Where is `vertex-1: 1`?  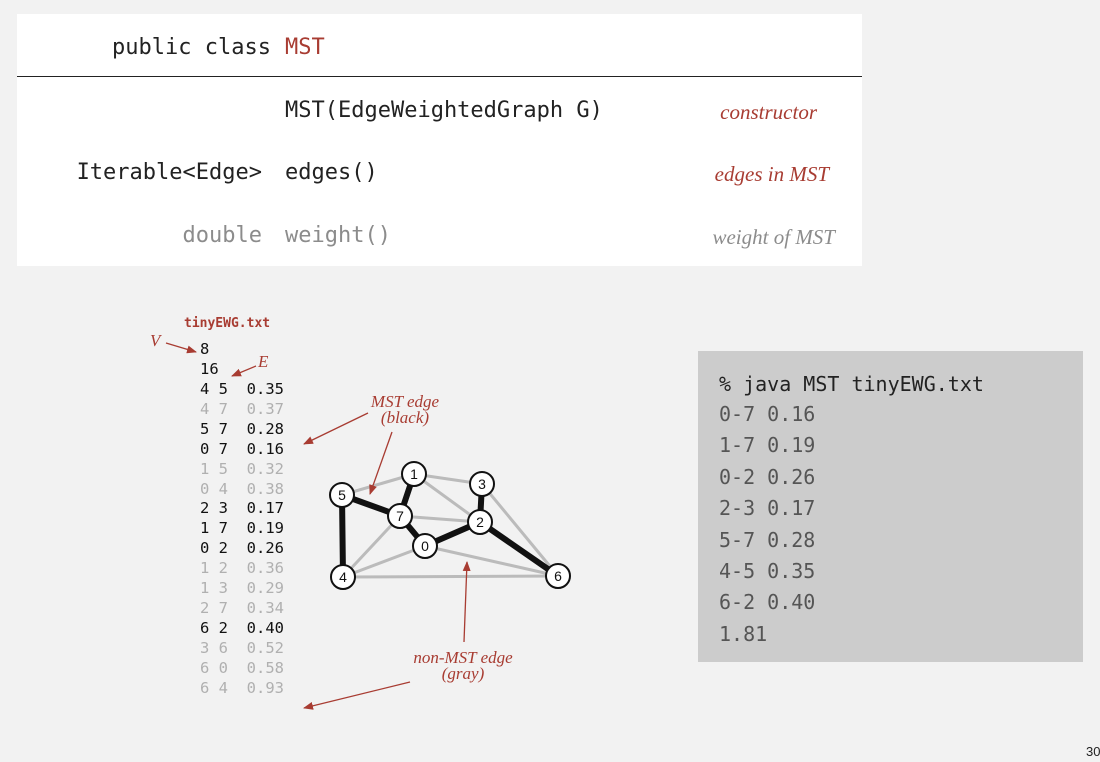
vertex-1: 1 is located at coordinates (414, 474).